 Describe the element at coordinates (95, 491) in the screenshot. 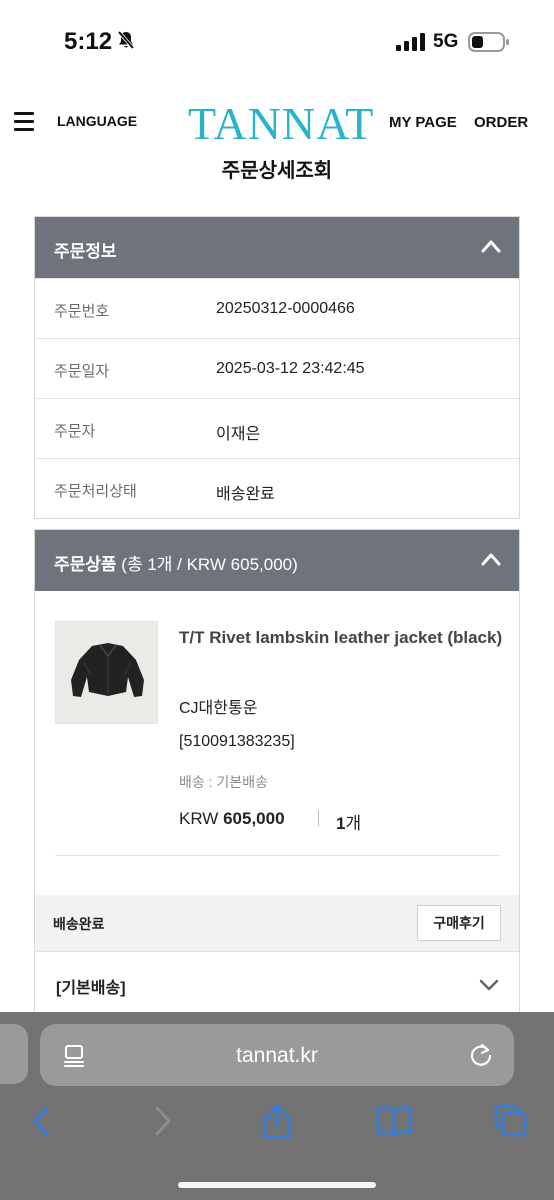

I see `order-status-label: 주문처리상태` at that location.